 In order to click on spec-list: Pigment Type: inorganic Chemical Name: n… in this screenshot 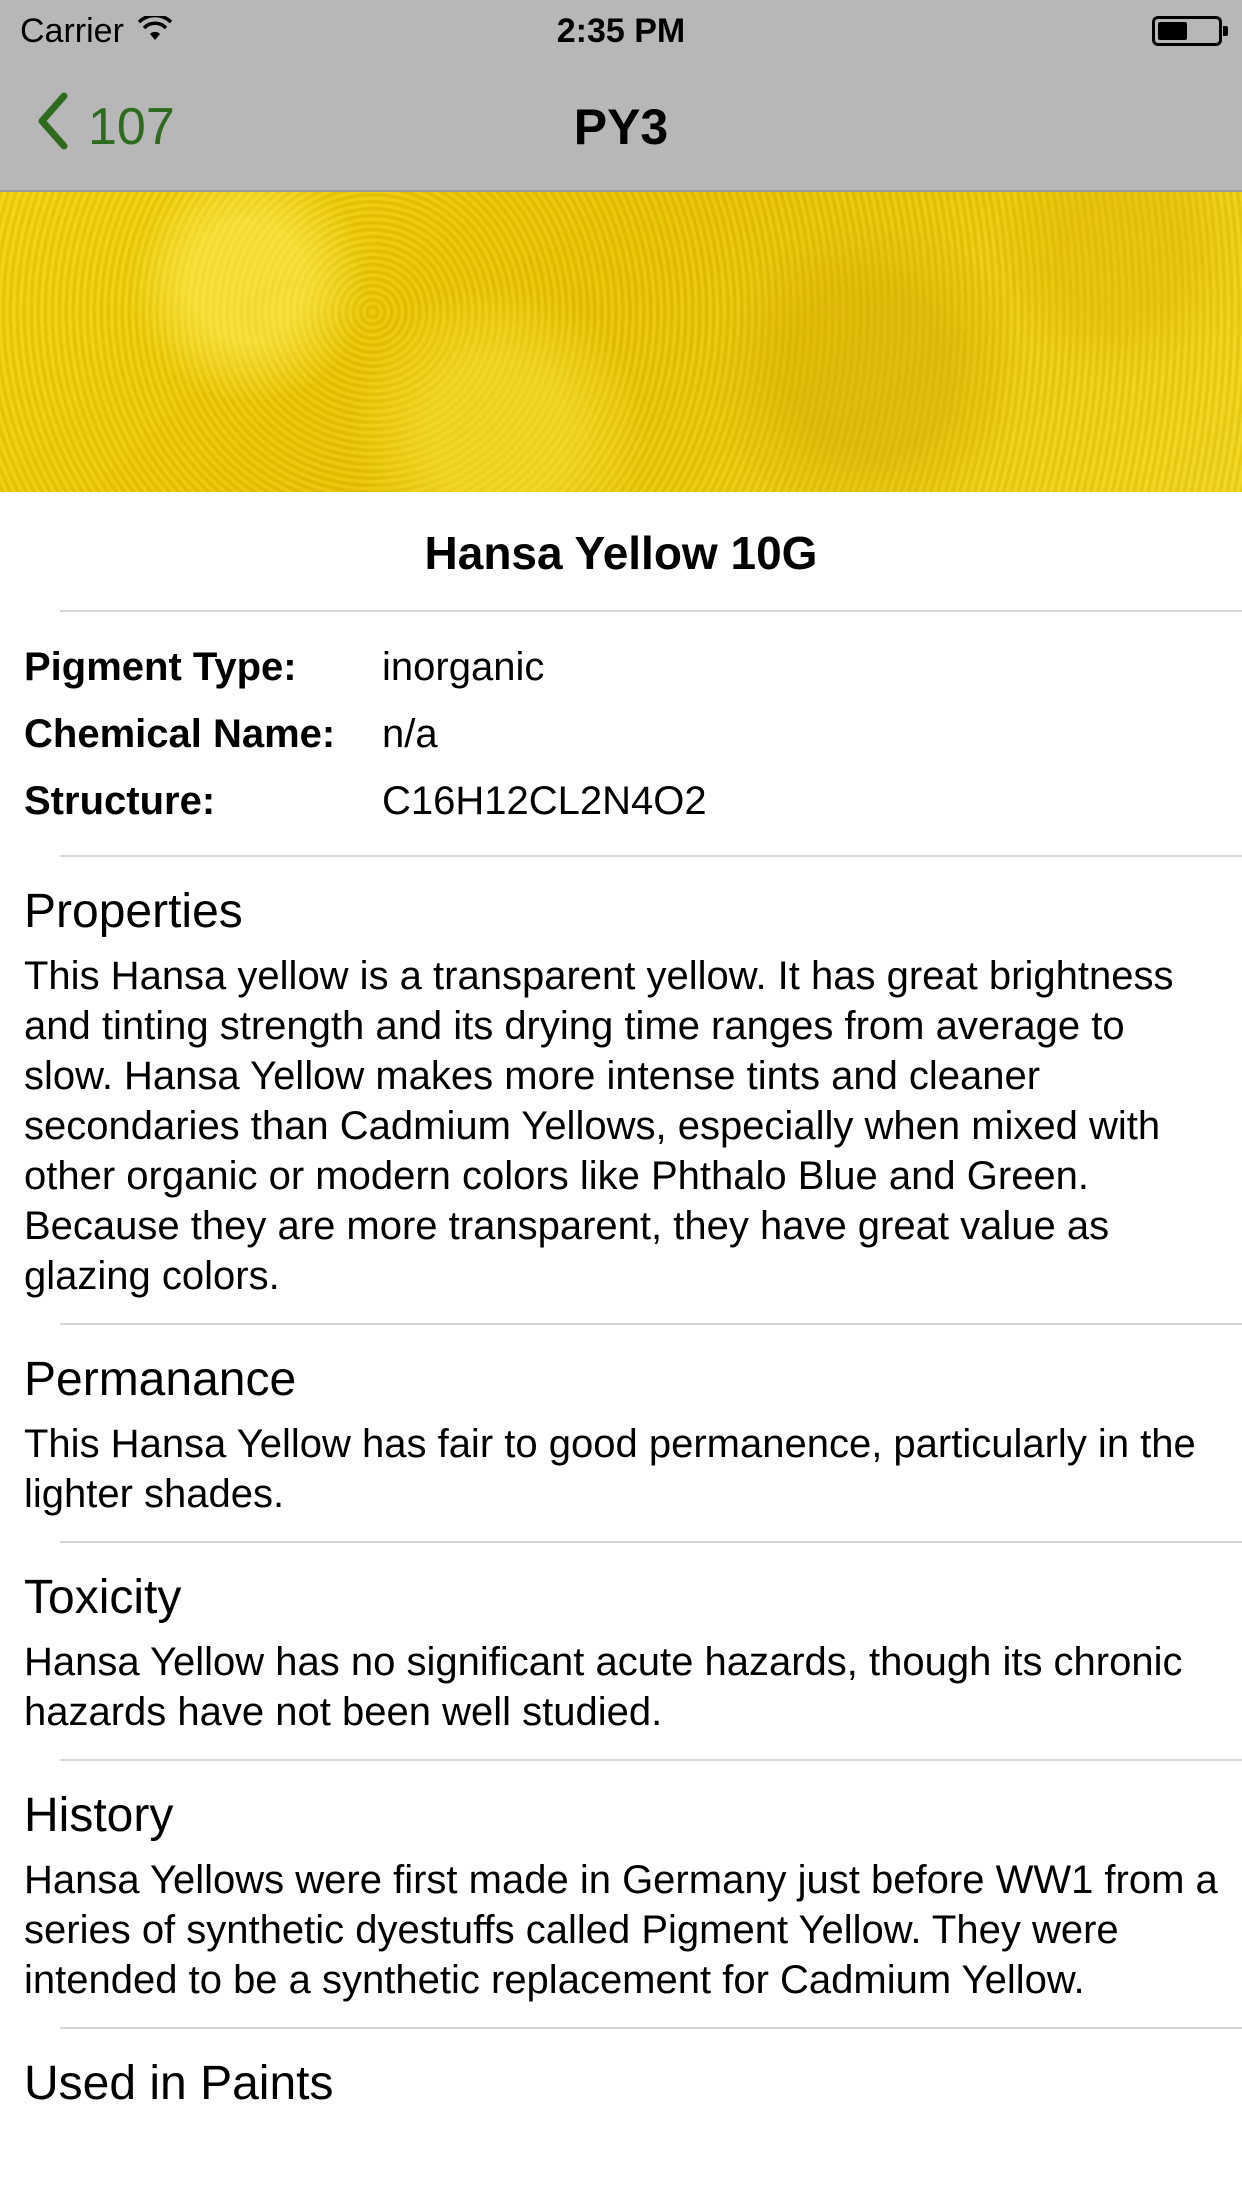, I will do `click(621, 733)`.